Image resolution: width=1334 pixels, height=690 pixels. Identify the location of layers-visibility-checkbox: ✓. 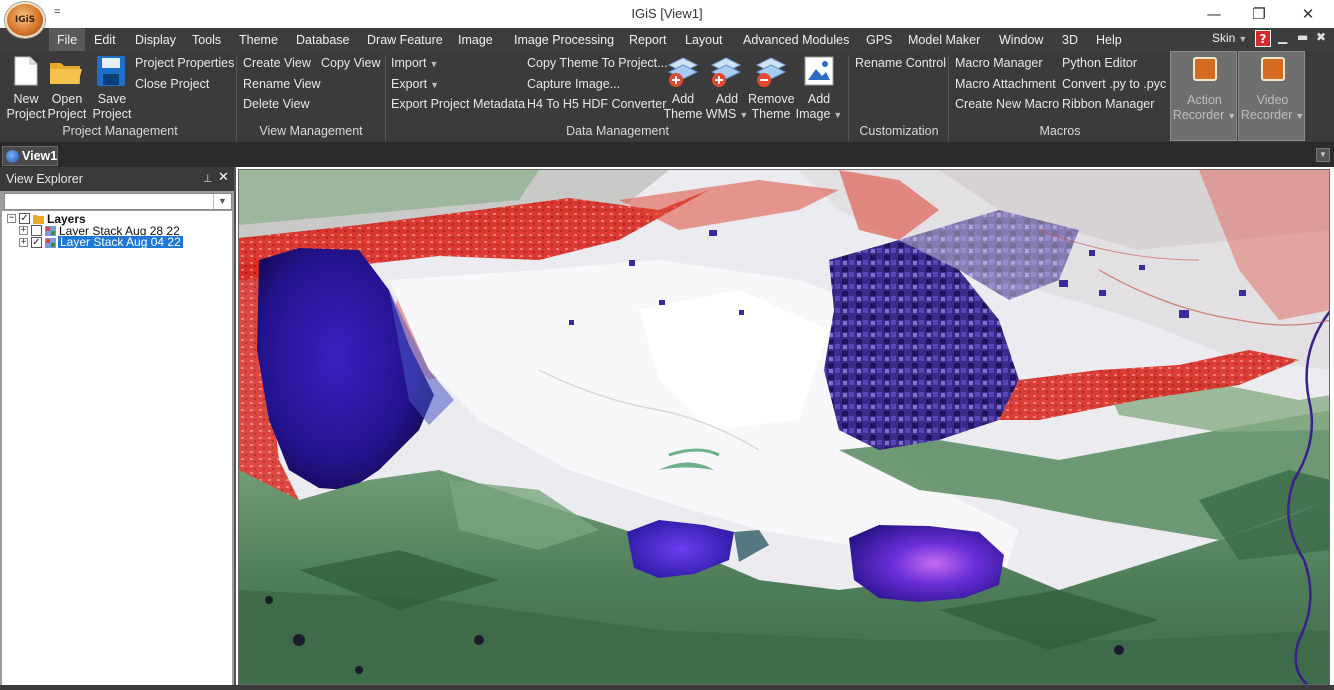
(24, 218).